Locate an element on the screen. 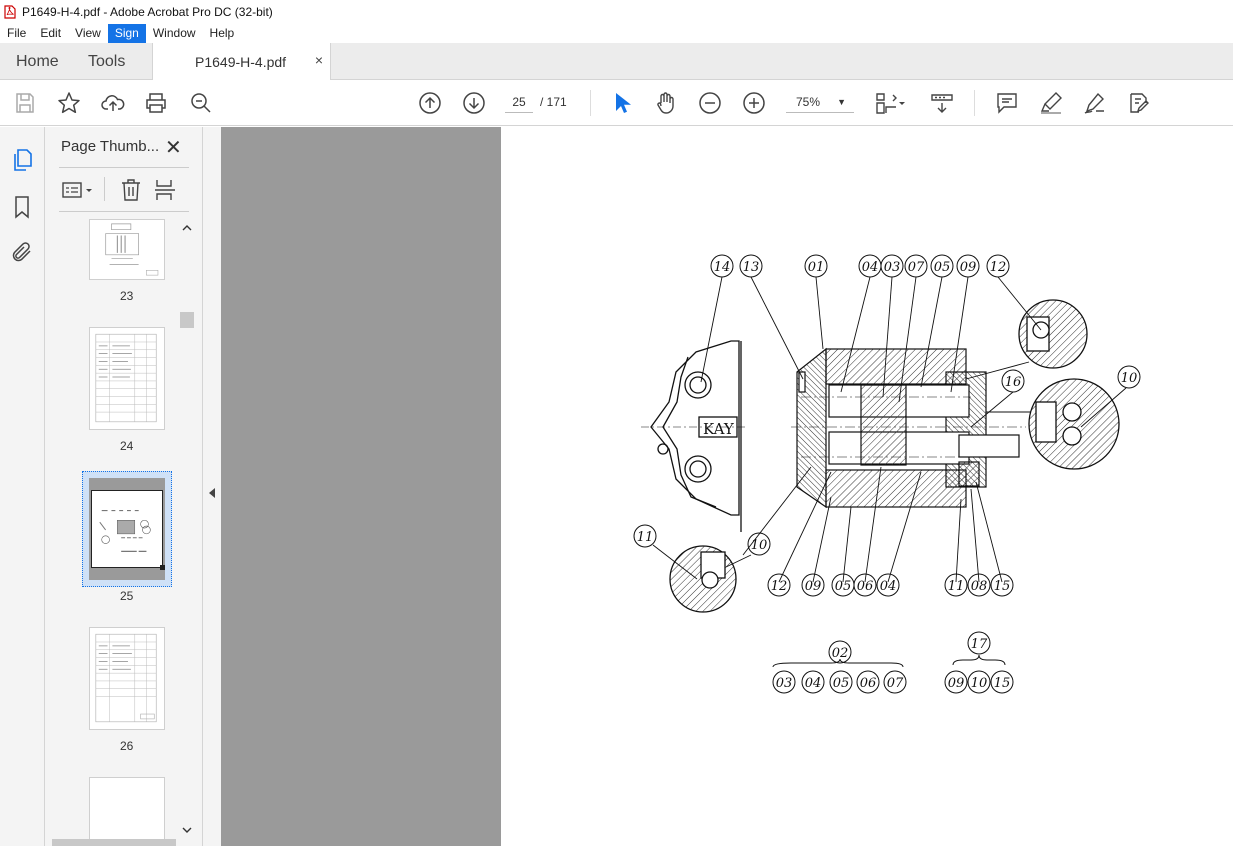 The width and height of the screenshot is (1233, 851). toolbar-divider is located at coordinates (590, 103).